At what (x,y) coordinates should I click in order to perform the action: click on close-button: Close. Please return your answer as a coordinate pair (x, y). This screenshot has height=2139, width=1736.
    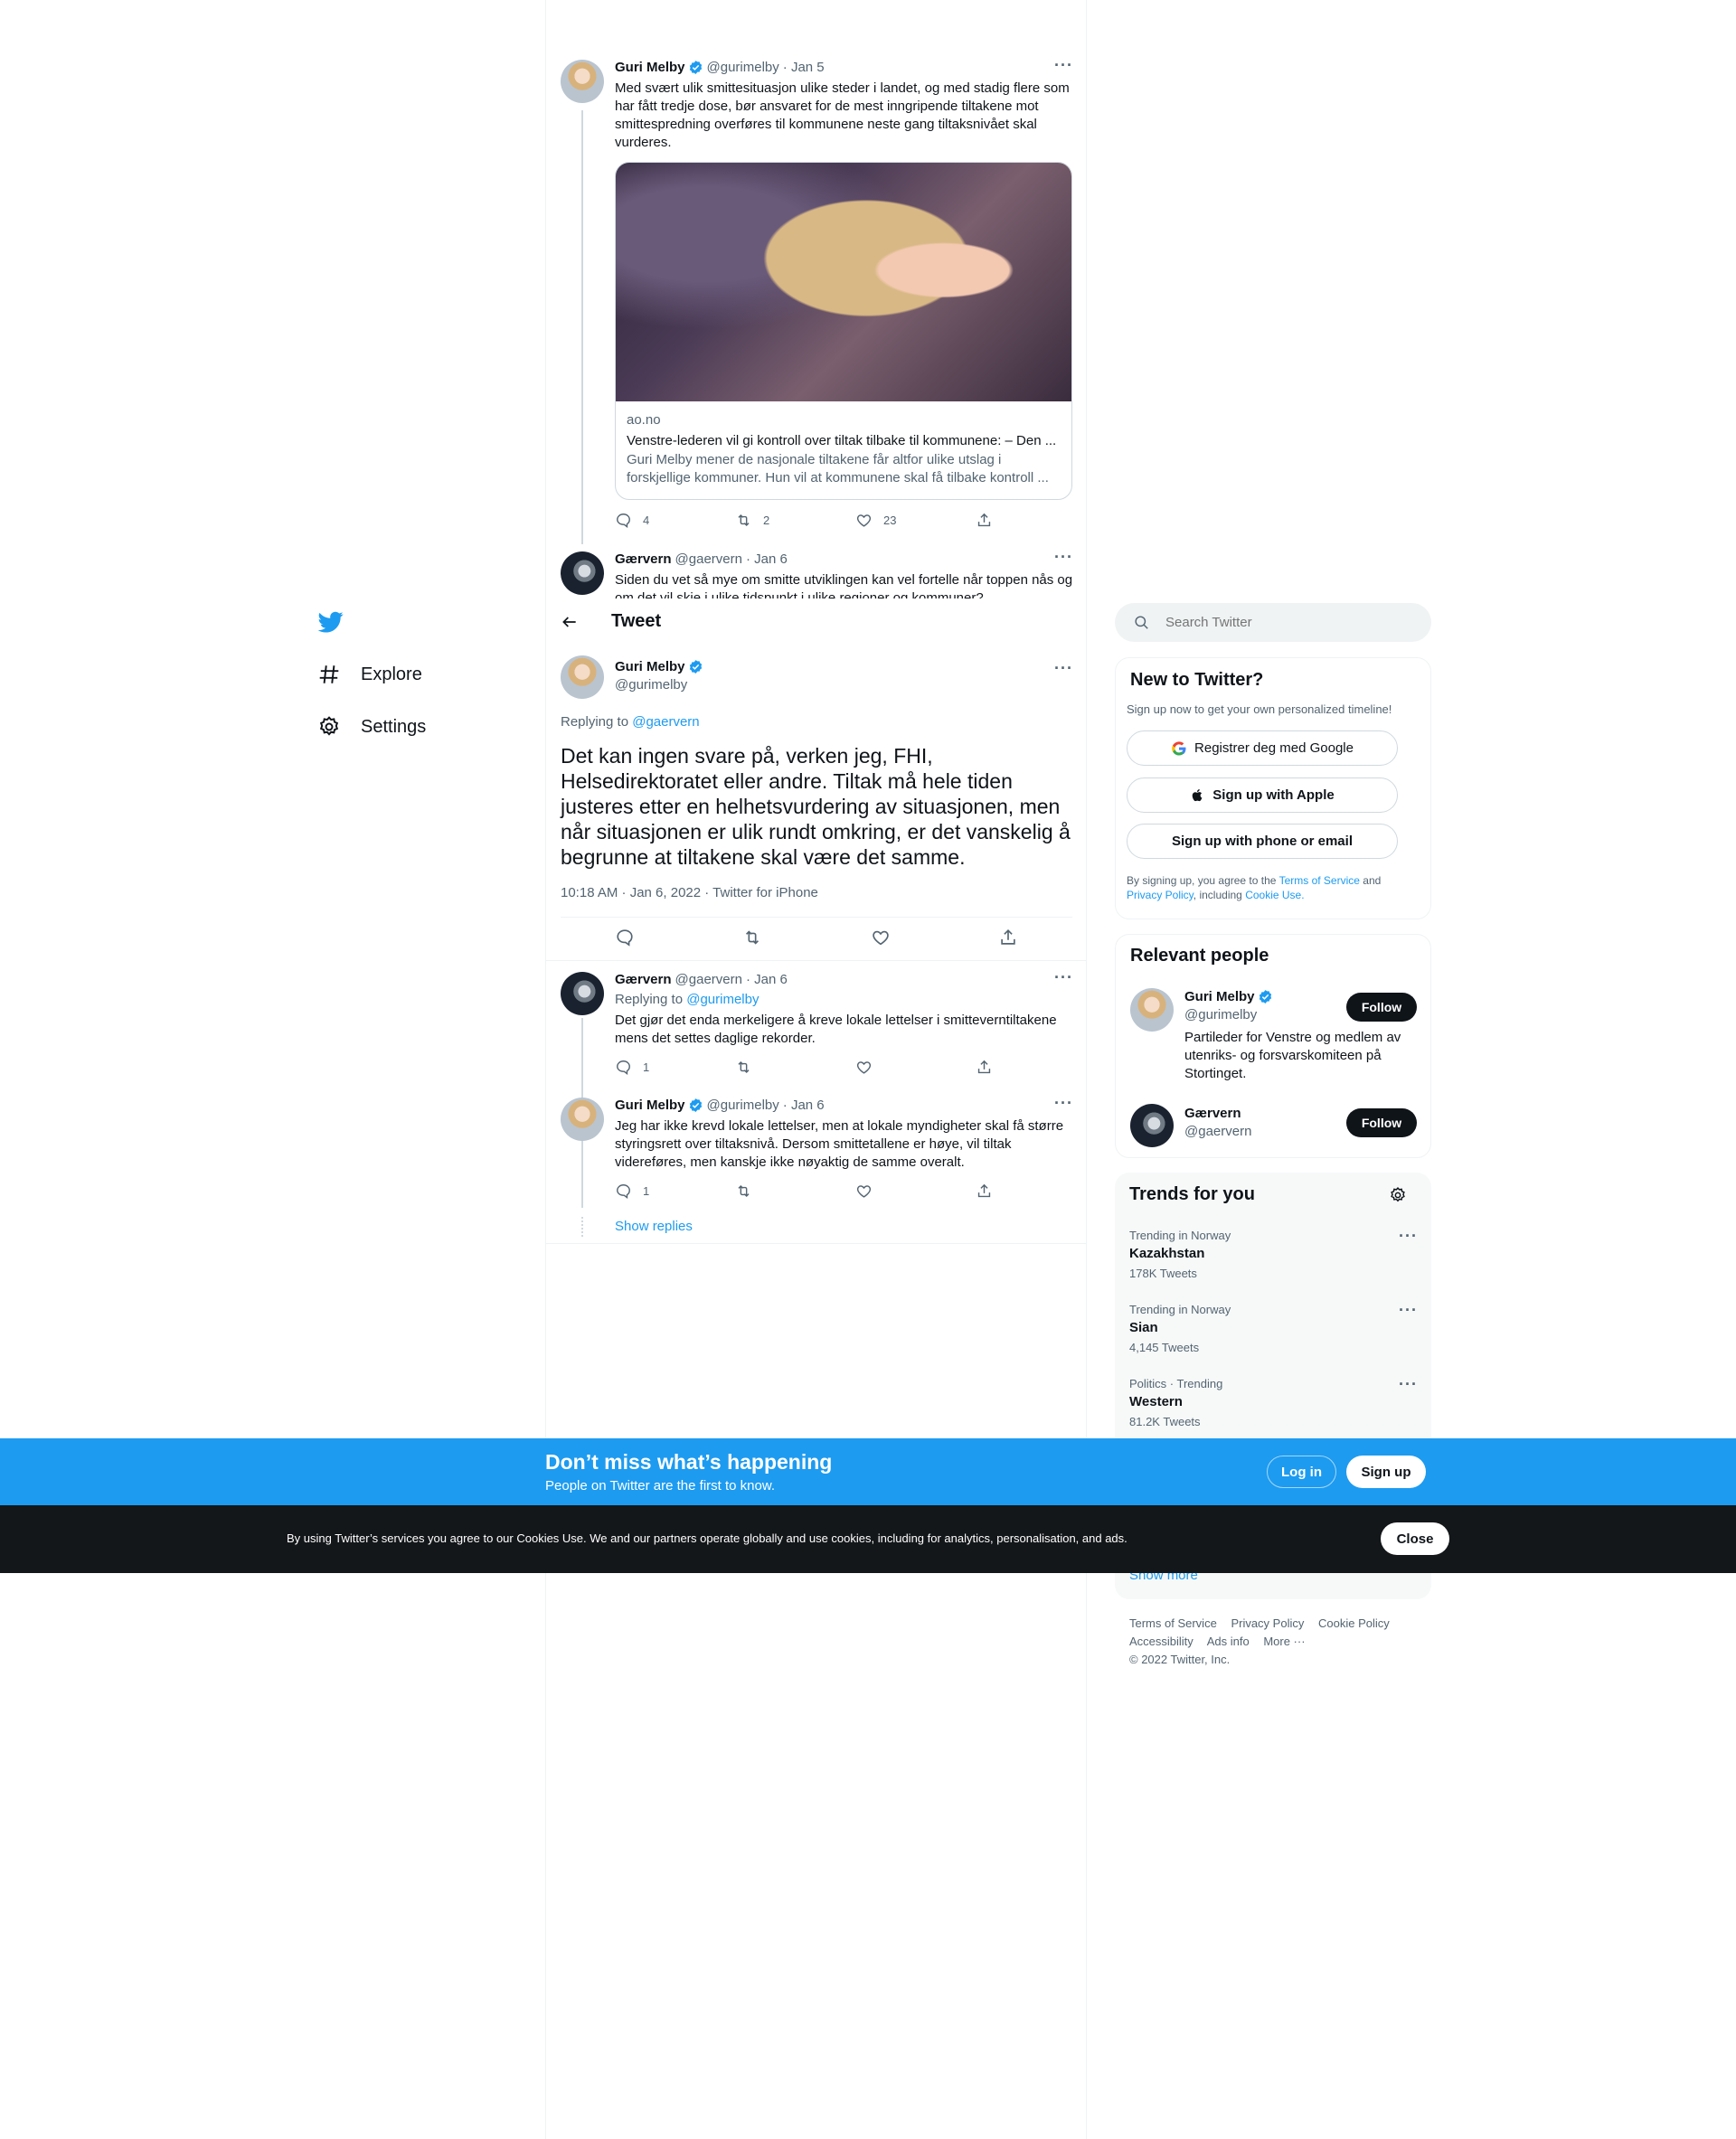
    Looking at the image, I should click on (1415, 1538).